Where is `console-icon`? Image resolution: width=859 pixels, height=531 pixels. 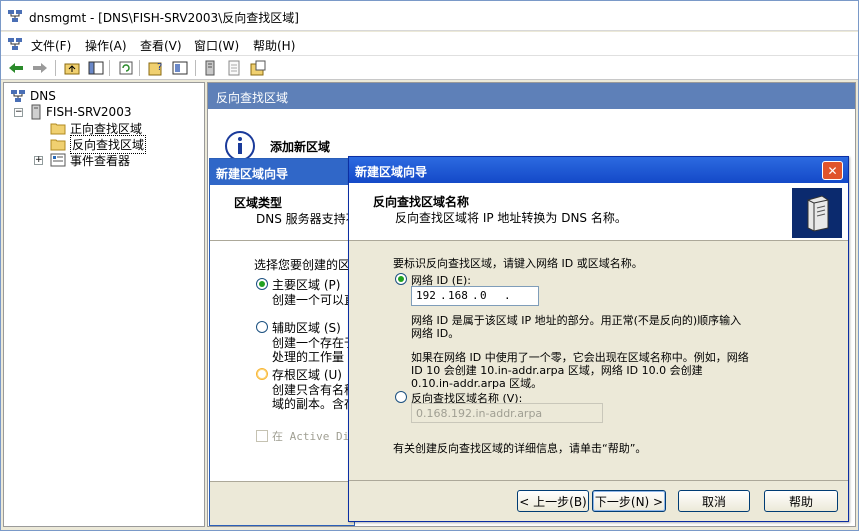
console-icon is located at coordinates (180, 68).